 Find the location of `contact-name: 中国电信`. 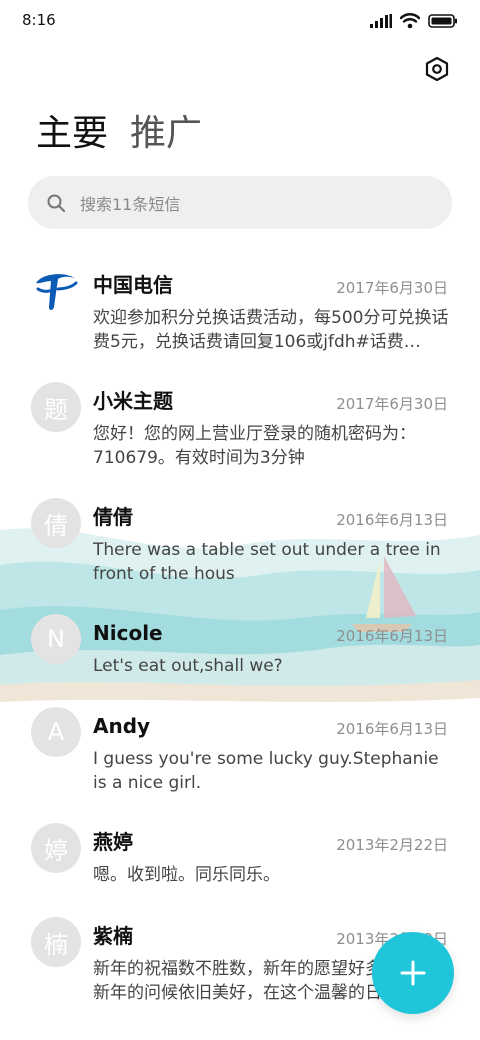

contact-name: 中国电信 is located at coordinates (133, 285).